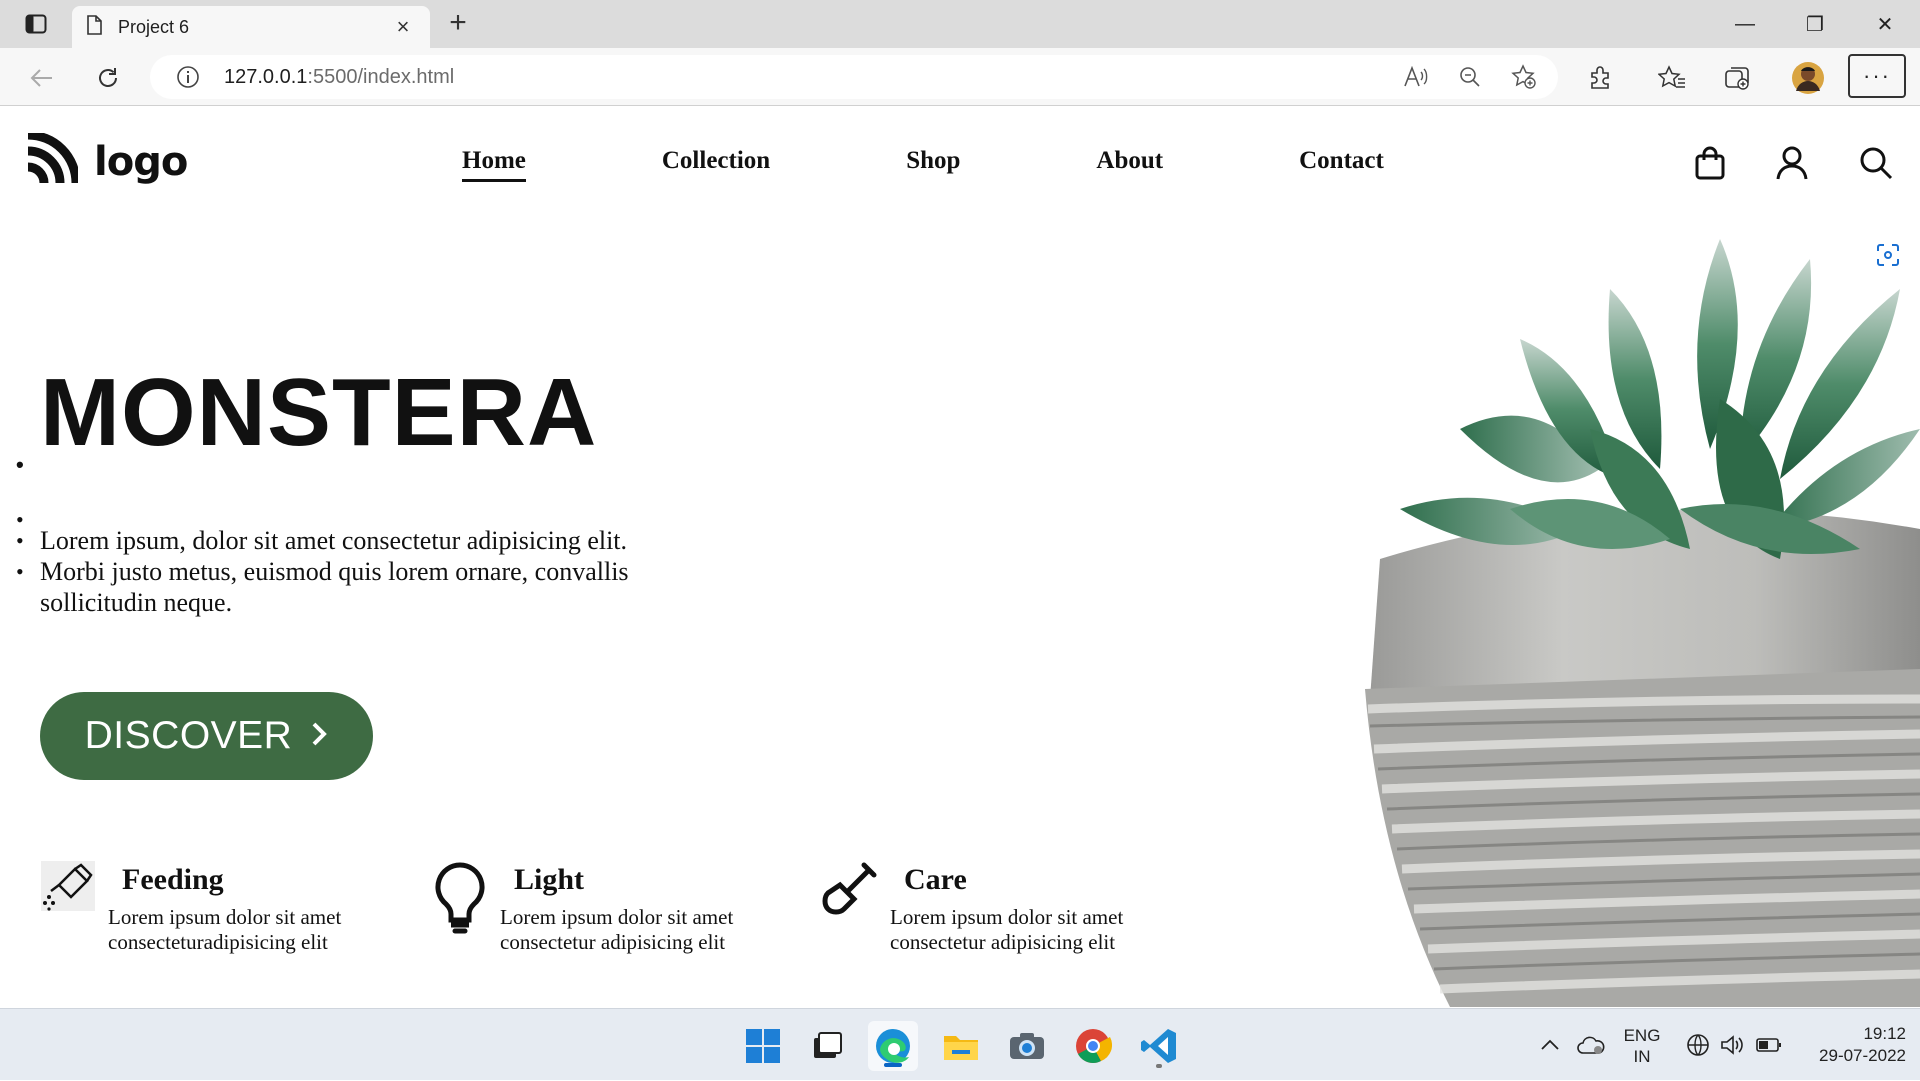 The height and width of the screenshot is (1081, 1920). I want to click on discover-button: DISCOVER, so click(206, 736).